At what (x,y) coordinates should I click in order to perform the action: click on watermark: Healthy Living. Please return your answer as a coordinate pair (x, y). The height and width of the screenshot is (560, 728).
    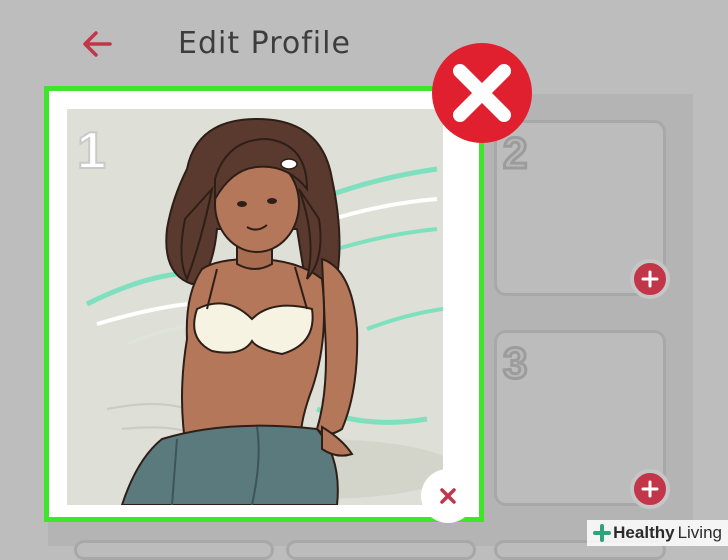
    Looking at the image, I should click on (657, 533).